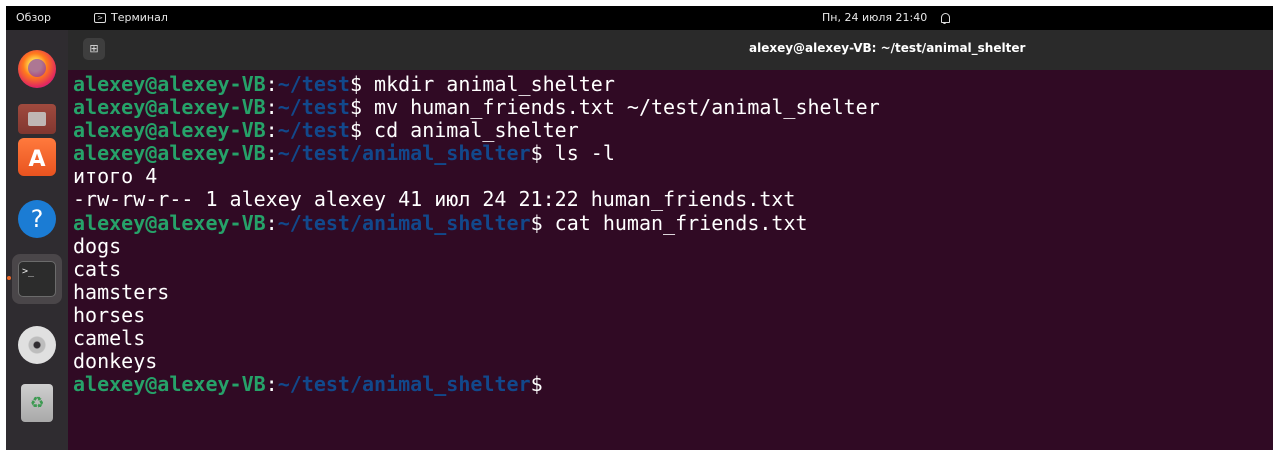 The height and width of the screenshot is (450, 1273). I want to click on firefox-icon, so click(37, 69).